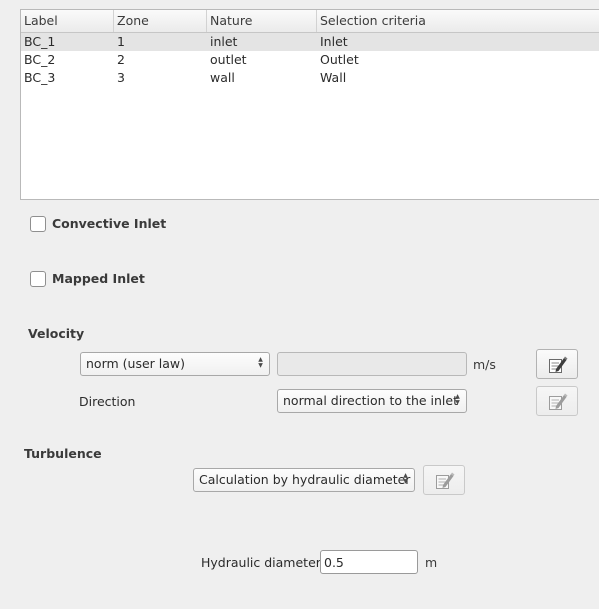 This screenshot has width=599, height=609. Describe the element at coordinates (458, 21) in the screenshot. I see `column-header-selection-criteria: Selection criteria` at that location.